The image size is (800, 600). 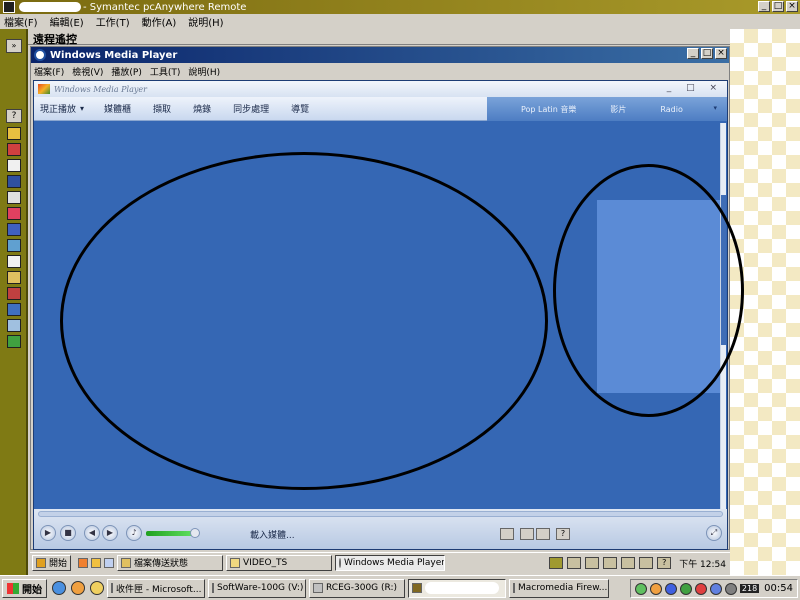 I want to click on chevron-down-icon: ▾, so click(x=82, y=108).